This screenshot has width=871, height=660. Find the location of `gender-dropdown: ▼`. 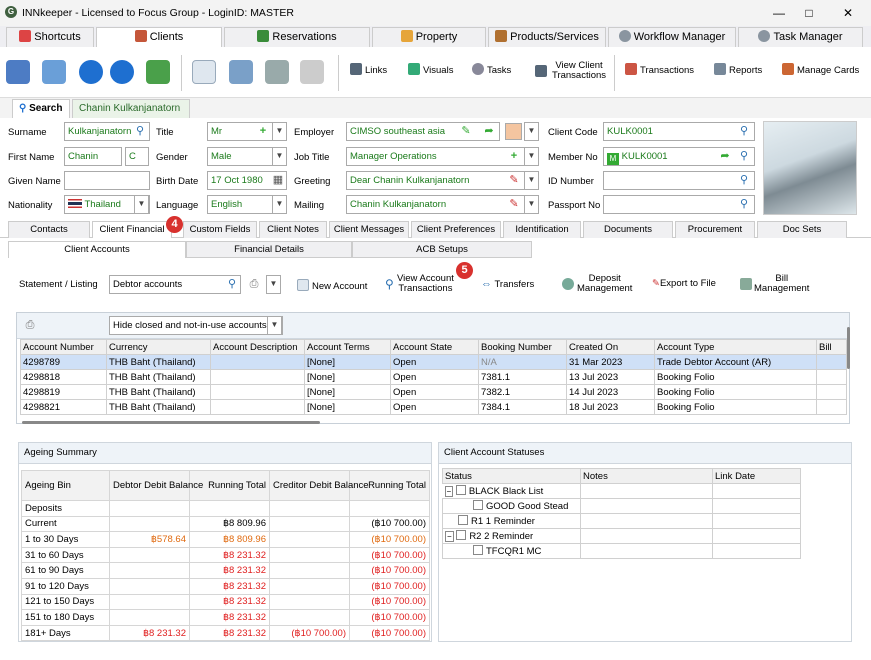

gender-dropdown: ▼ is located at coordinates (279, 156).